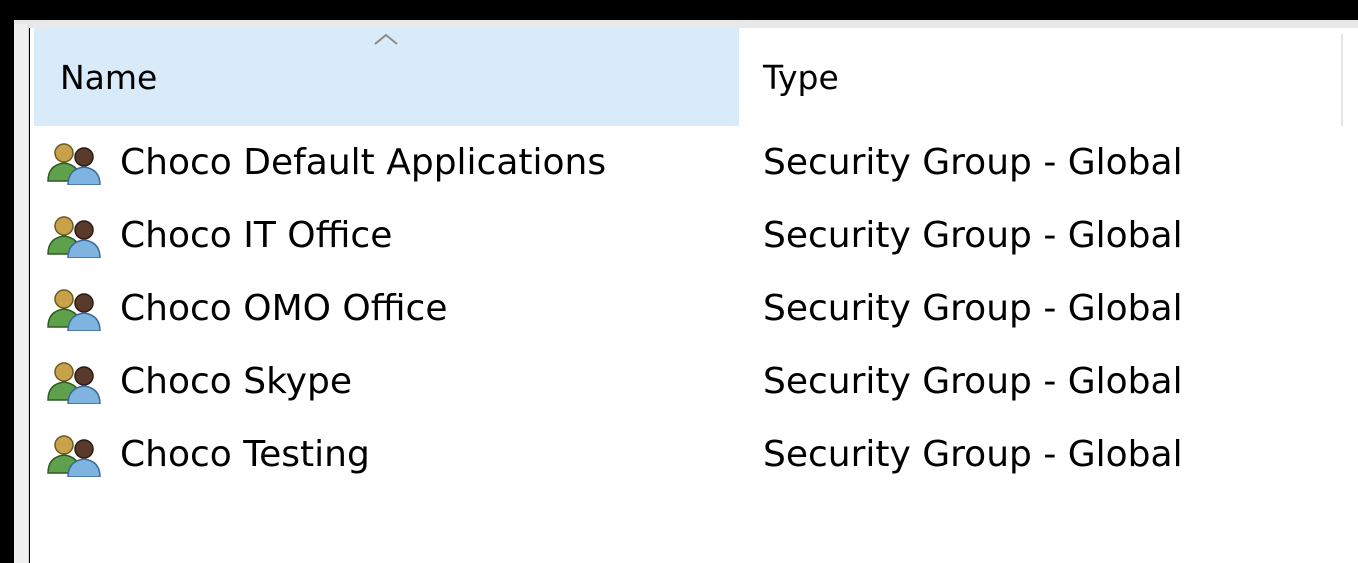  I want to click on row-name: Choco Skype, so click(236, 381).